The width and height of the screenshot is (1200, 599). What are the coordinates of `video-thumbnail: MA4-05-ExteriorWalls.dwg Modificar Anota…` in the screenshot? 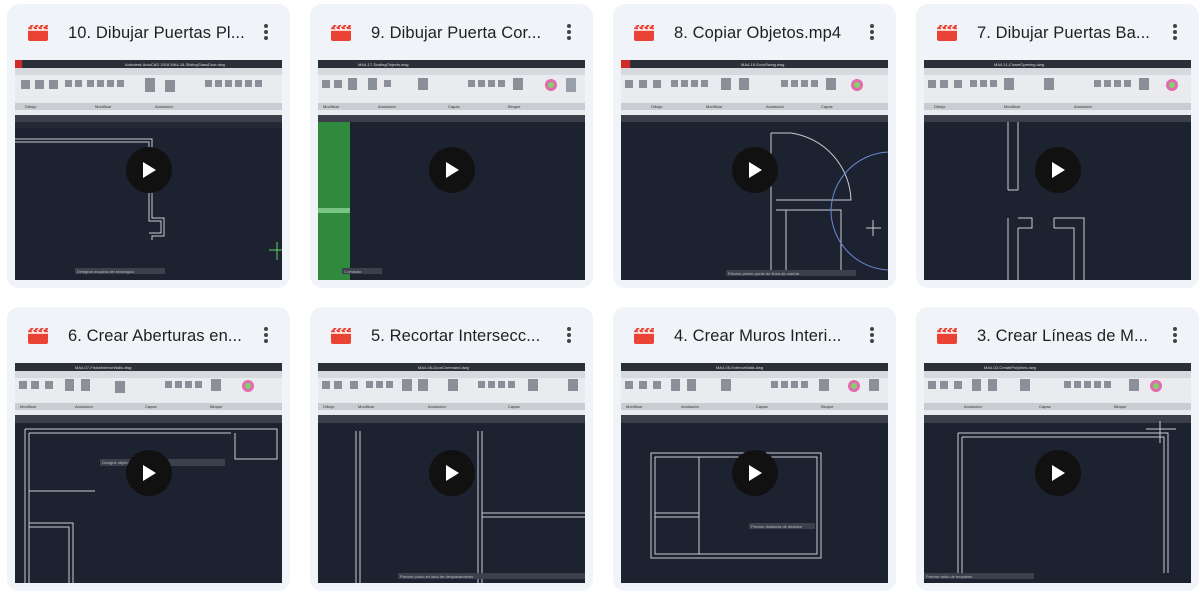 It's located at (754, 473).